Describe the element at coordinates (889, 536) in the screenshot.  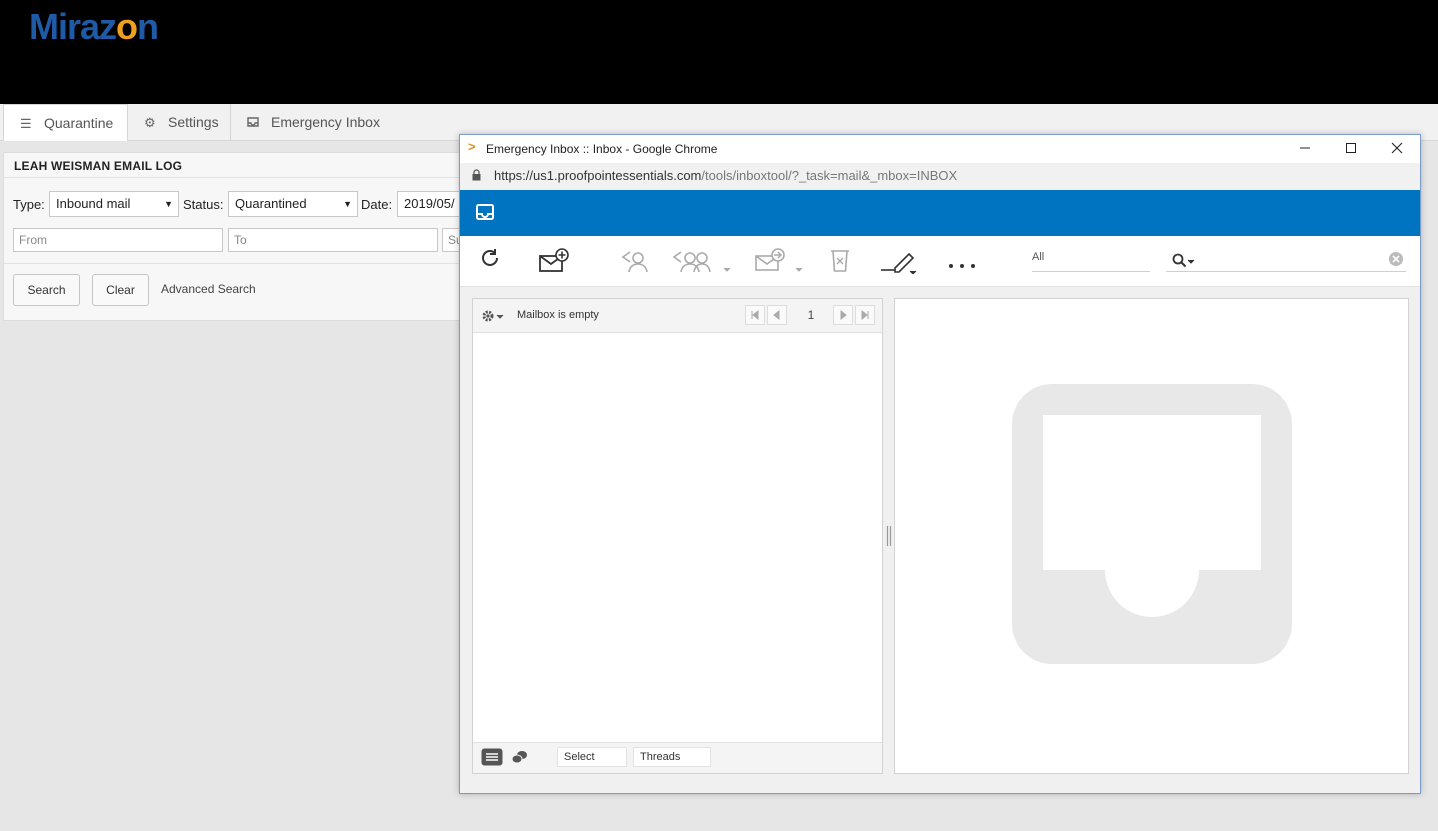
I see `pane-splitter` at that location.